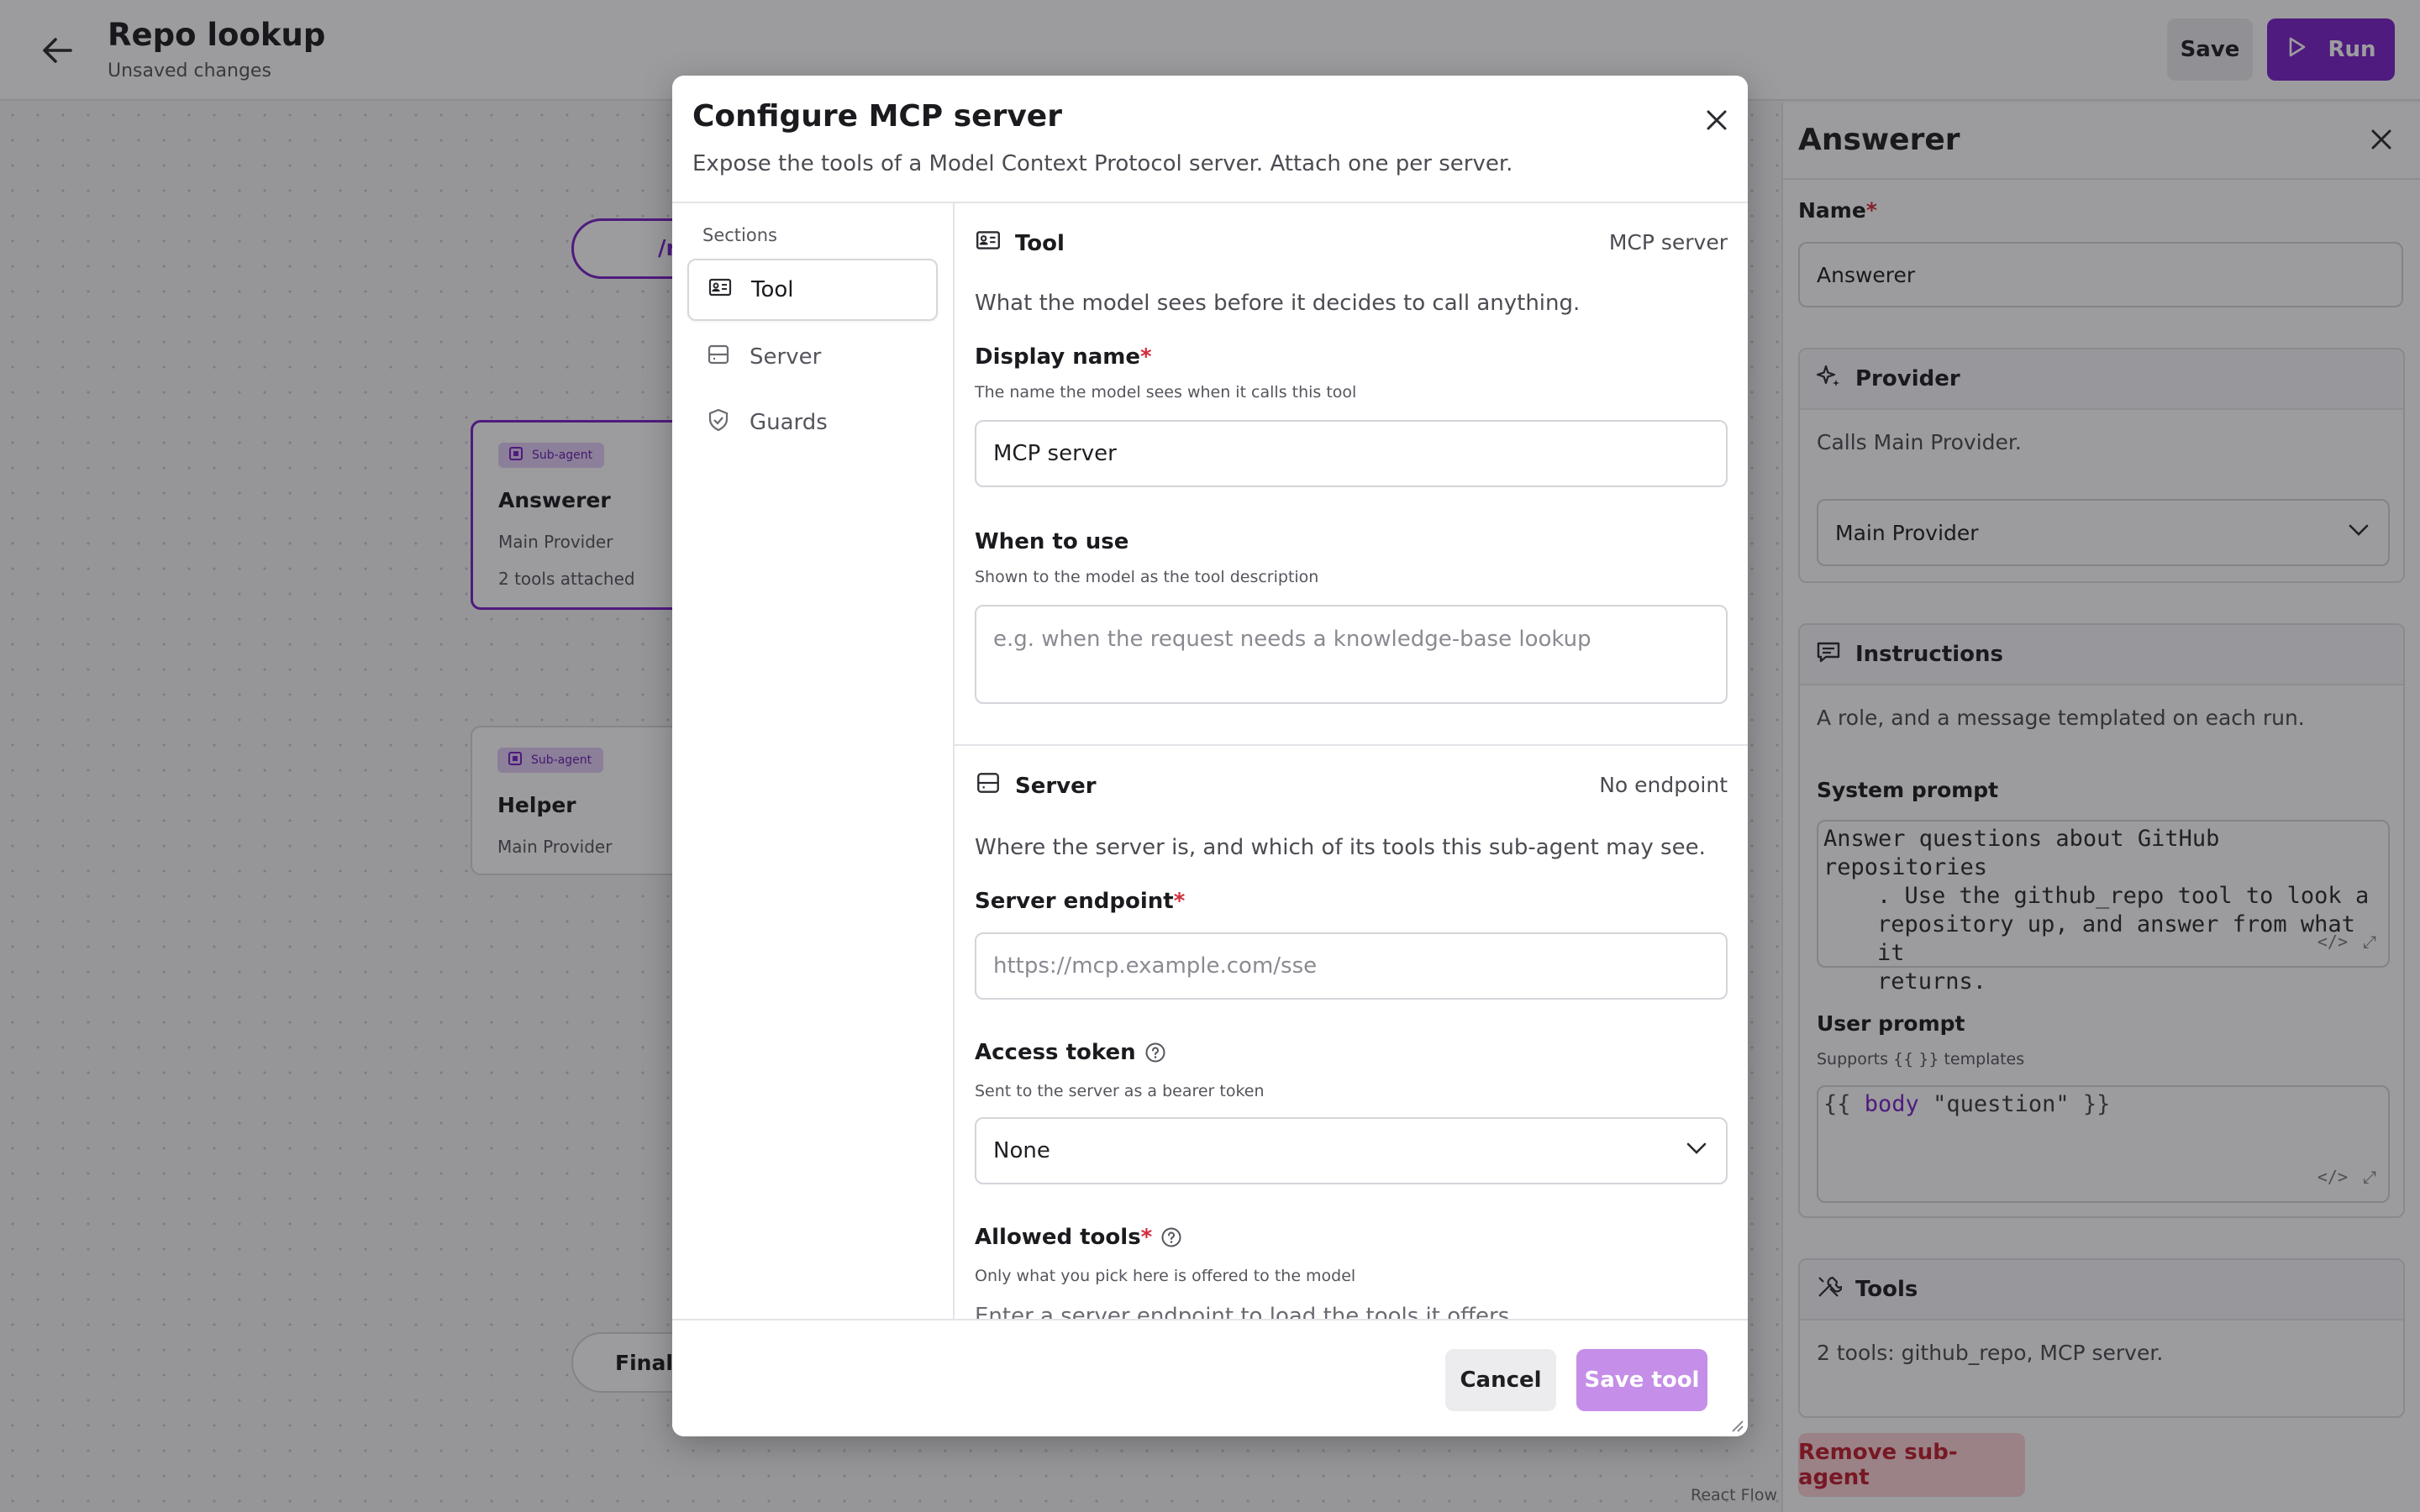 The width and height of the screenshot is (2420, 1512). What do you see at coordinates (1078, 1237) in the screenshot?
I see `allowed-tools-label: Allowed tools *` at bounding box center [1078, 1237].